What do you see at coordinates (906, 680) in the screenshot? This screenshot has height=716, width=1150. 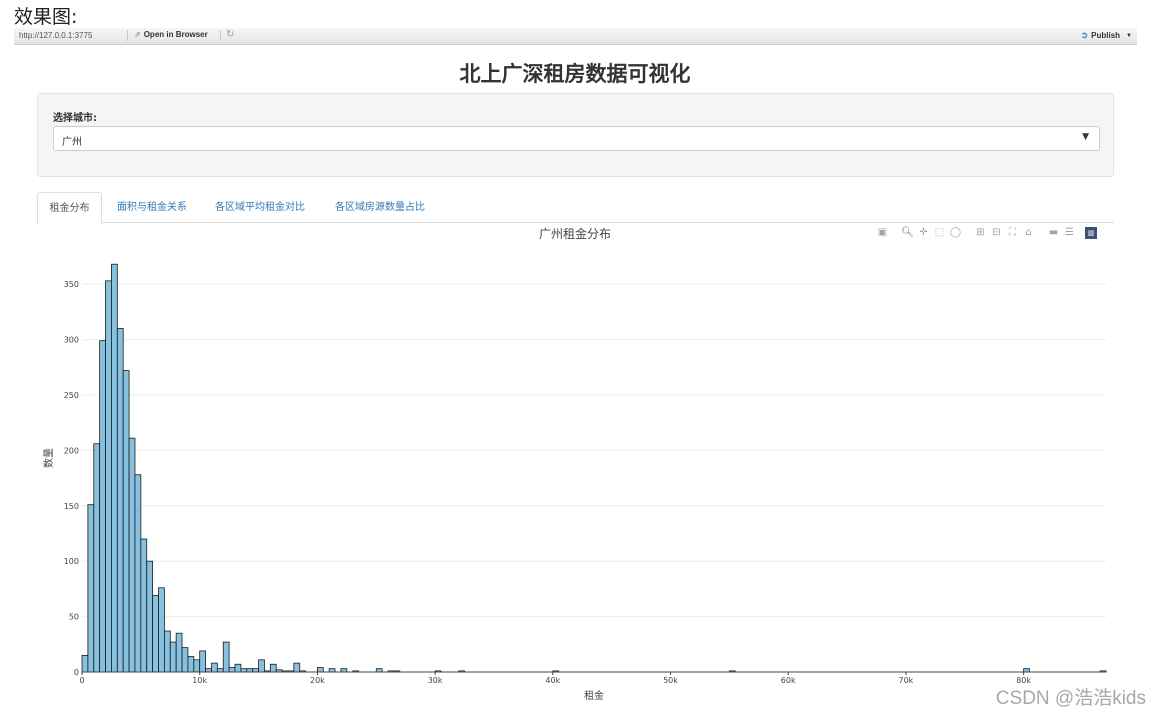 I see `x-tick-label: 70k` at bounding box center [906, 680].